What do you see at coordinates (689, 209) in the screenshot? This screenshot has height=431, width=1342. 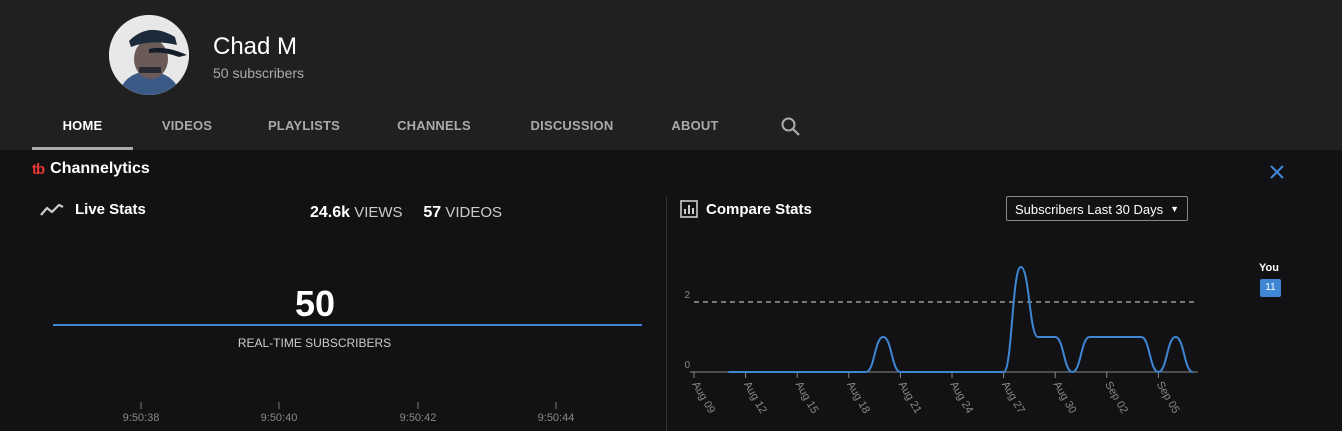 I see `bar-chart-icon` at bounding box center [689, 209].